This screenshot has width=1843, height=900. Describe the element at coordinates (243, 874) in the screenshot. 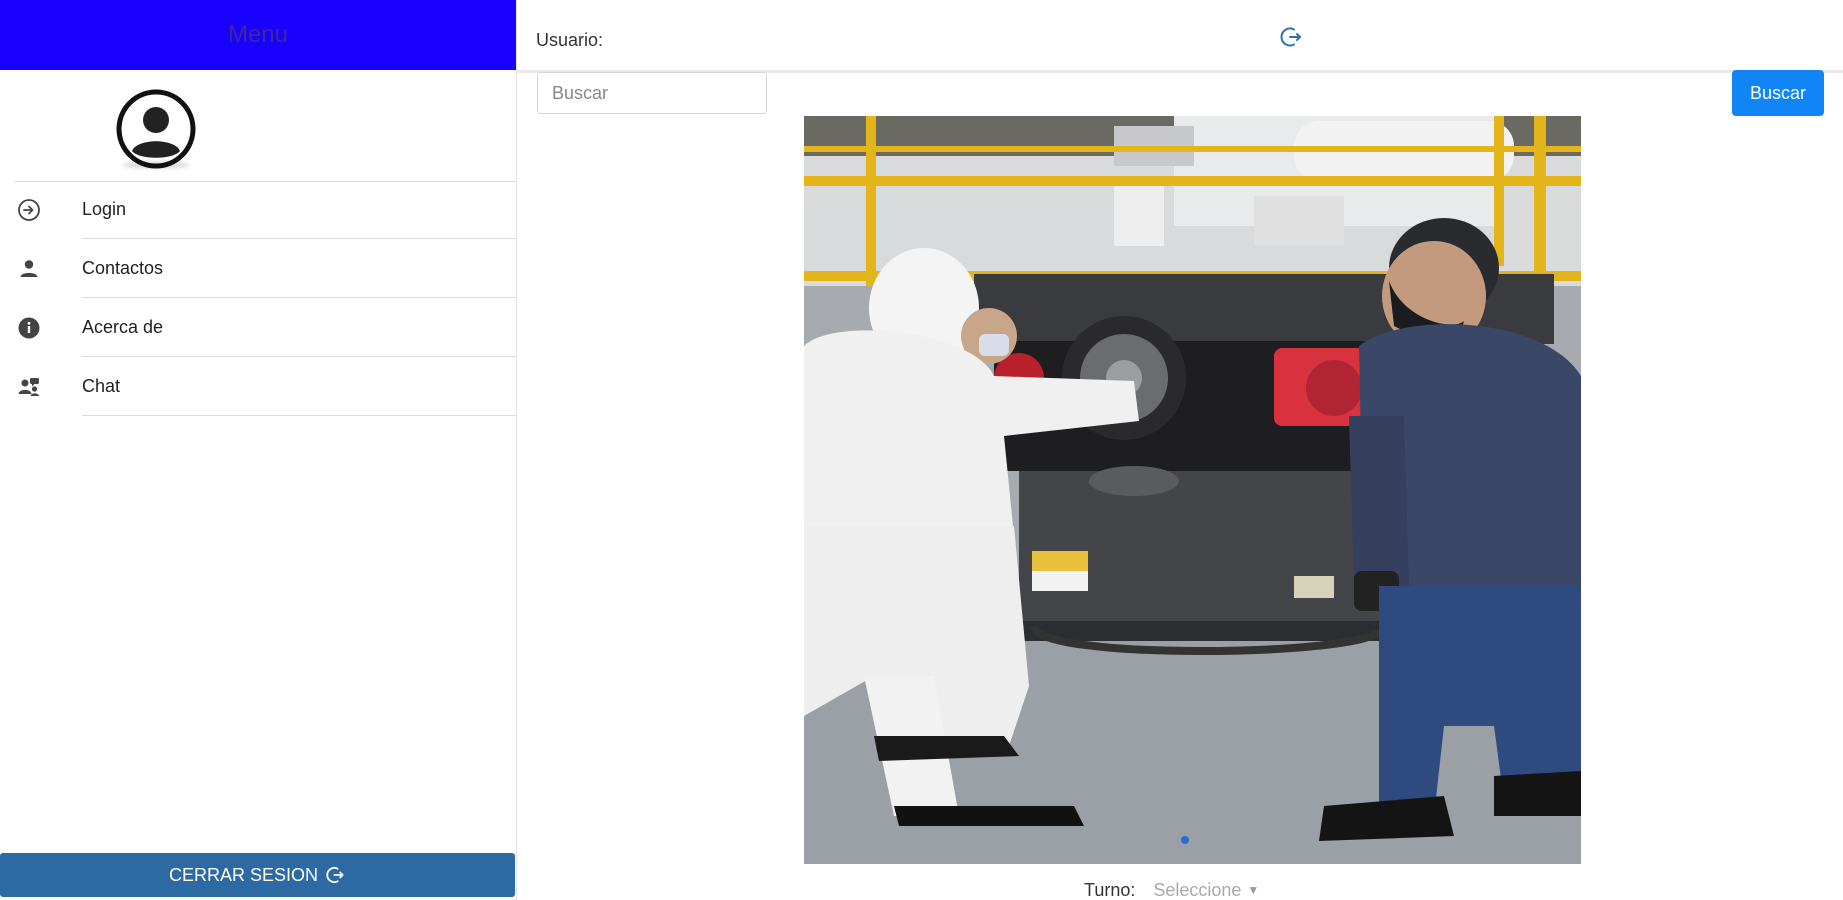

I see `logout-button-label: CERRAR SESION` at that location.